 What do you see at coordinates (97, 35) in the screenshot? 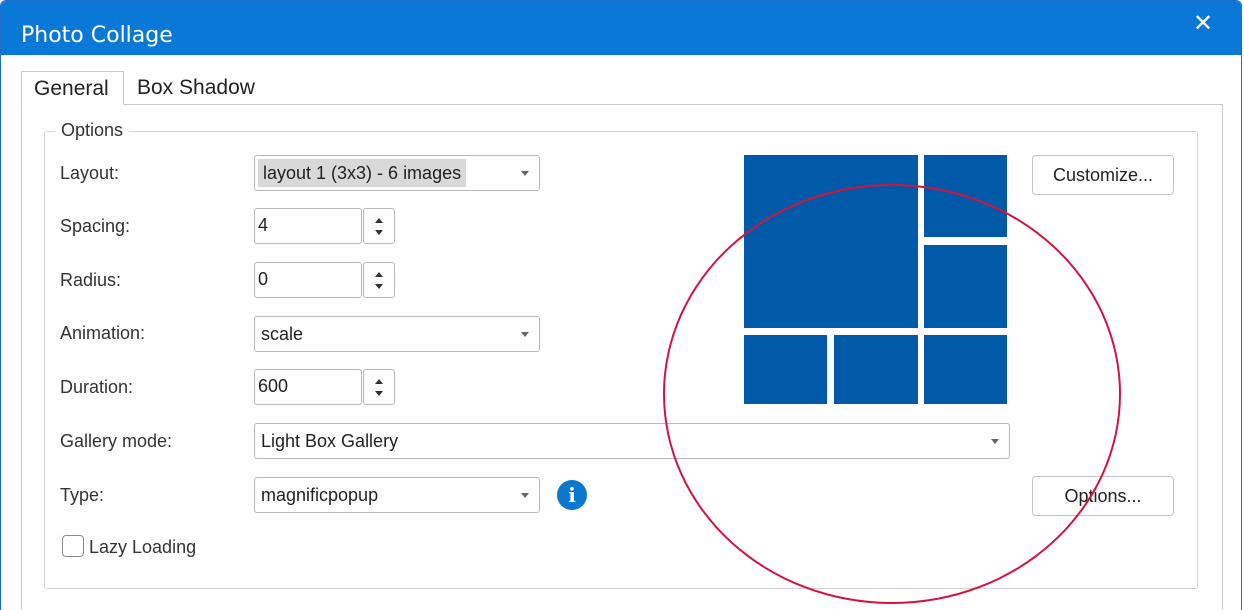
I see `window-title: Photo Collage` at bounding box center [97, 35].